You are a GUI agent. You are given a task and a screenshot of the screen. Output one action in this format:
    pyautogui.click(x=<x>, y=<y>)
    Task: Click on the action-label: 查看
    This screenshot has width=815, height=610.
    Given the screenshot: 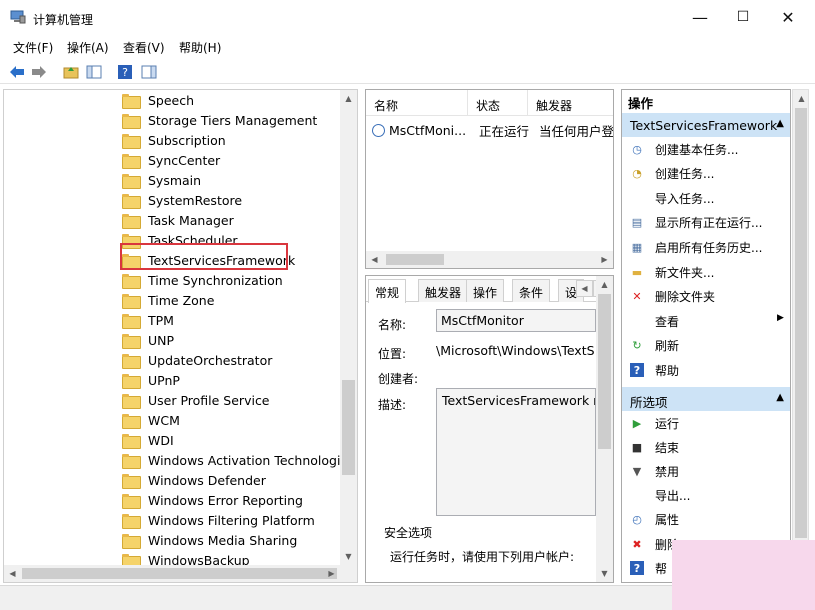 What is the action you would take?
    pyautogui.click(x=667, y=321)
    